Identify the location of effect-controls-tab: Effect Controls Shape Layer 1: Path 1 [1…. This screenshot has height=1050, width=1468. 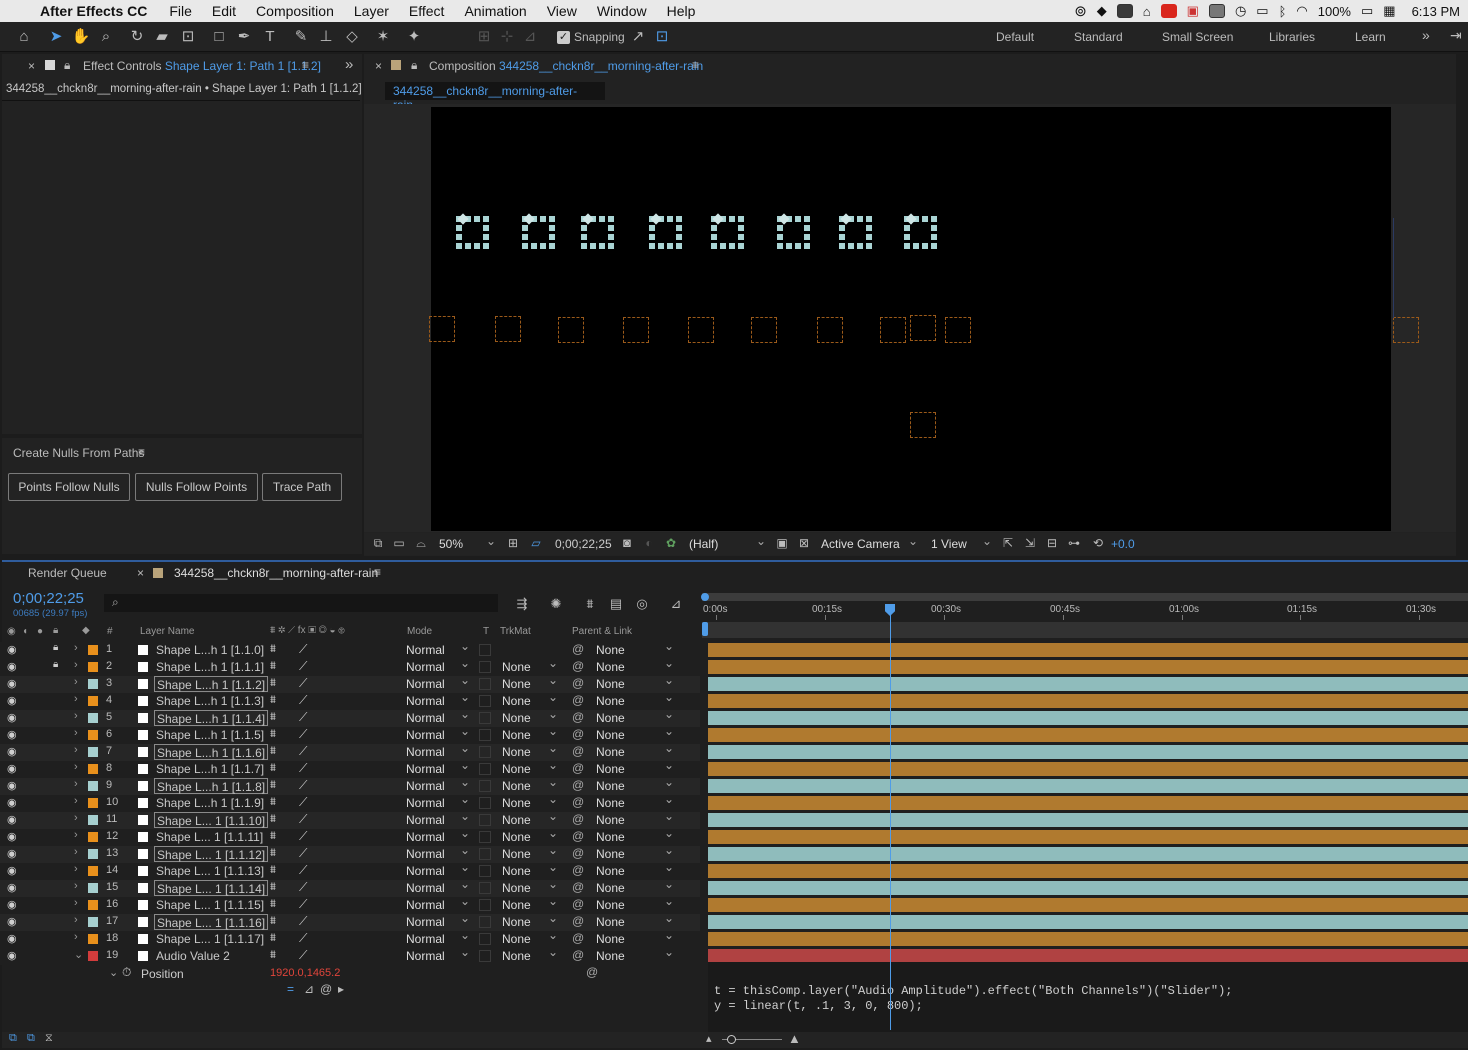
(202, 66).